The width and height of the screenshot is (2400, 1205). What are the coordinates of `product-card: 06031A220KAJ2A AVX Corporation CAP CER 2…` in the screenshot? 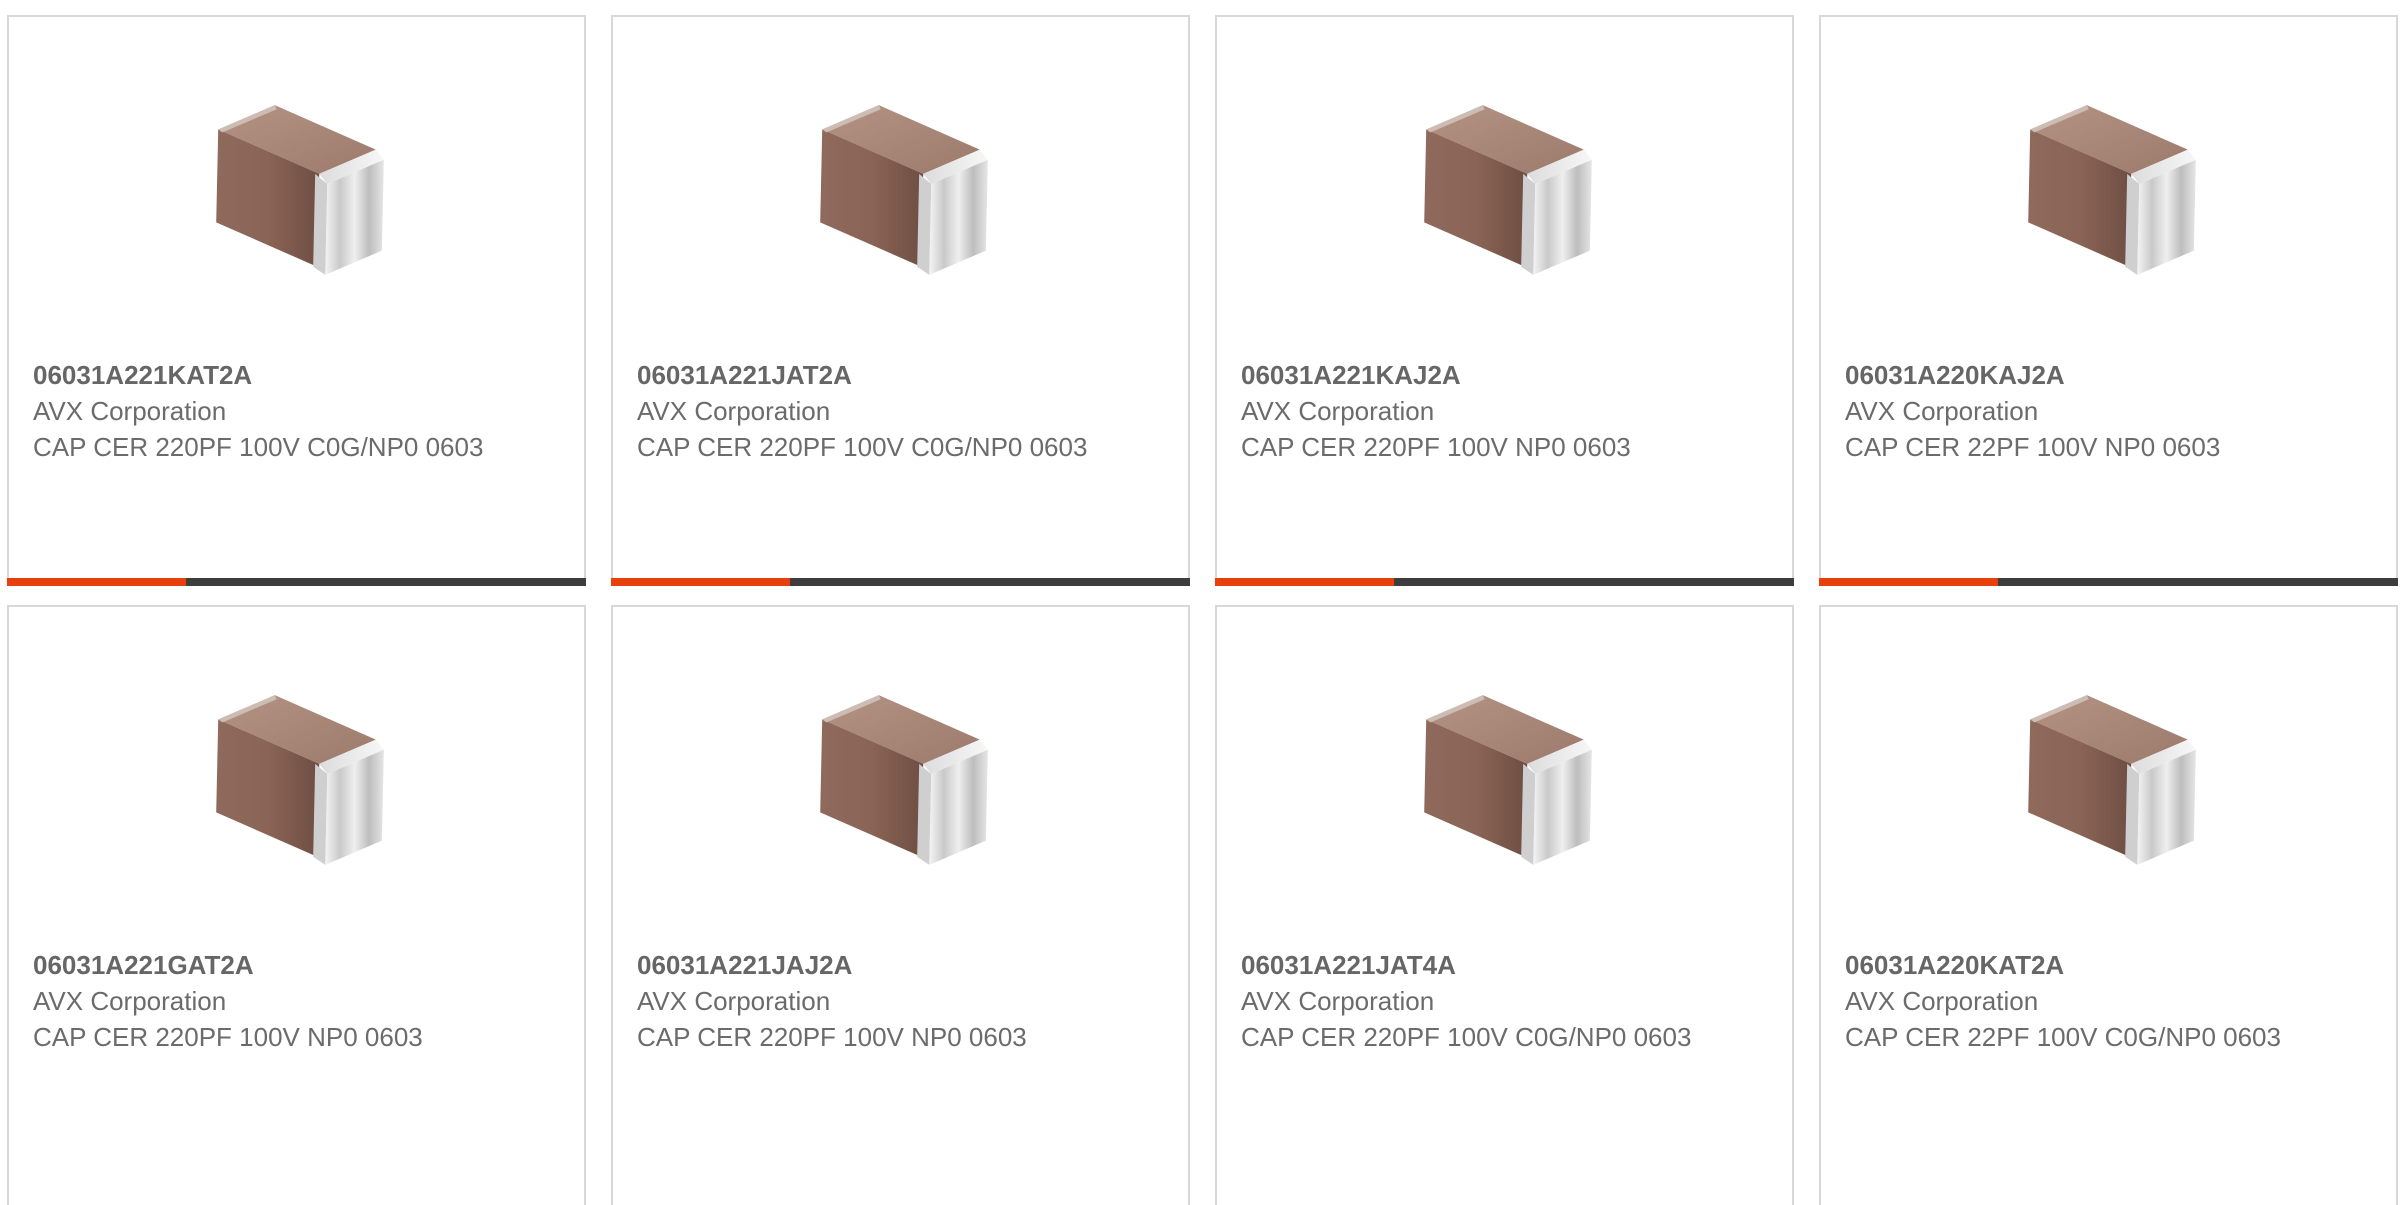 It's located at (2108, 300).